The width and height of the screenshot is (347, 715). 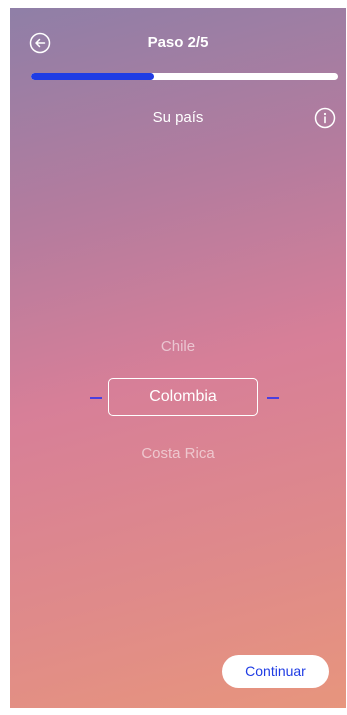 What do you see at coordinates (92, 76) in the screenshot?
I see `progress-bar-fill` at bounding box center [92, 76].